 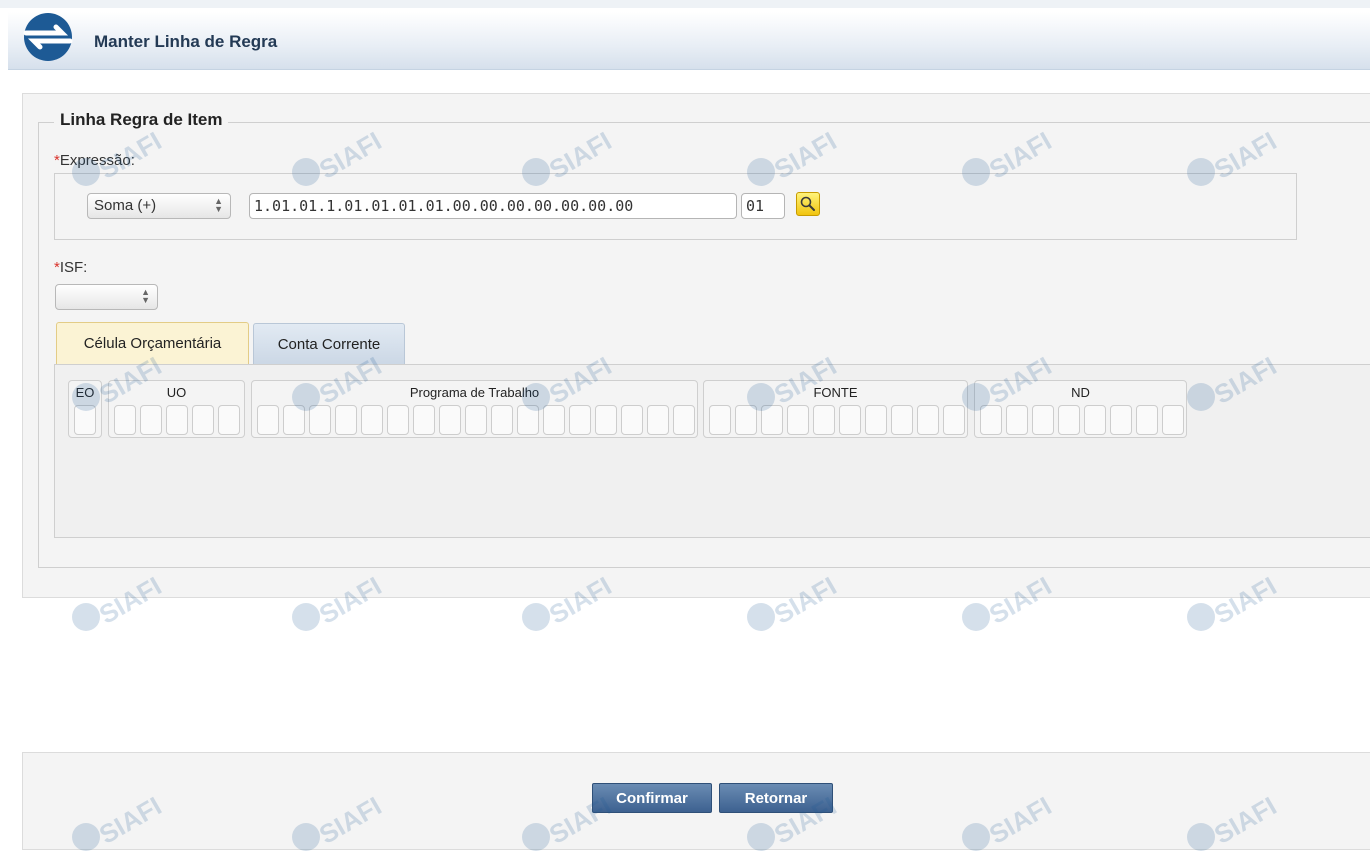 I want to click on top-strip, so click(x=685, y=4).